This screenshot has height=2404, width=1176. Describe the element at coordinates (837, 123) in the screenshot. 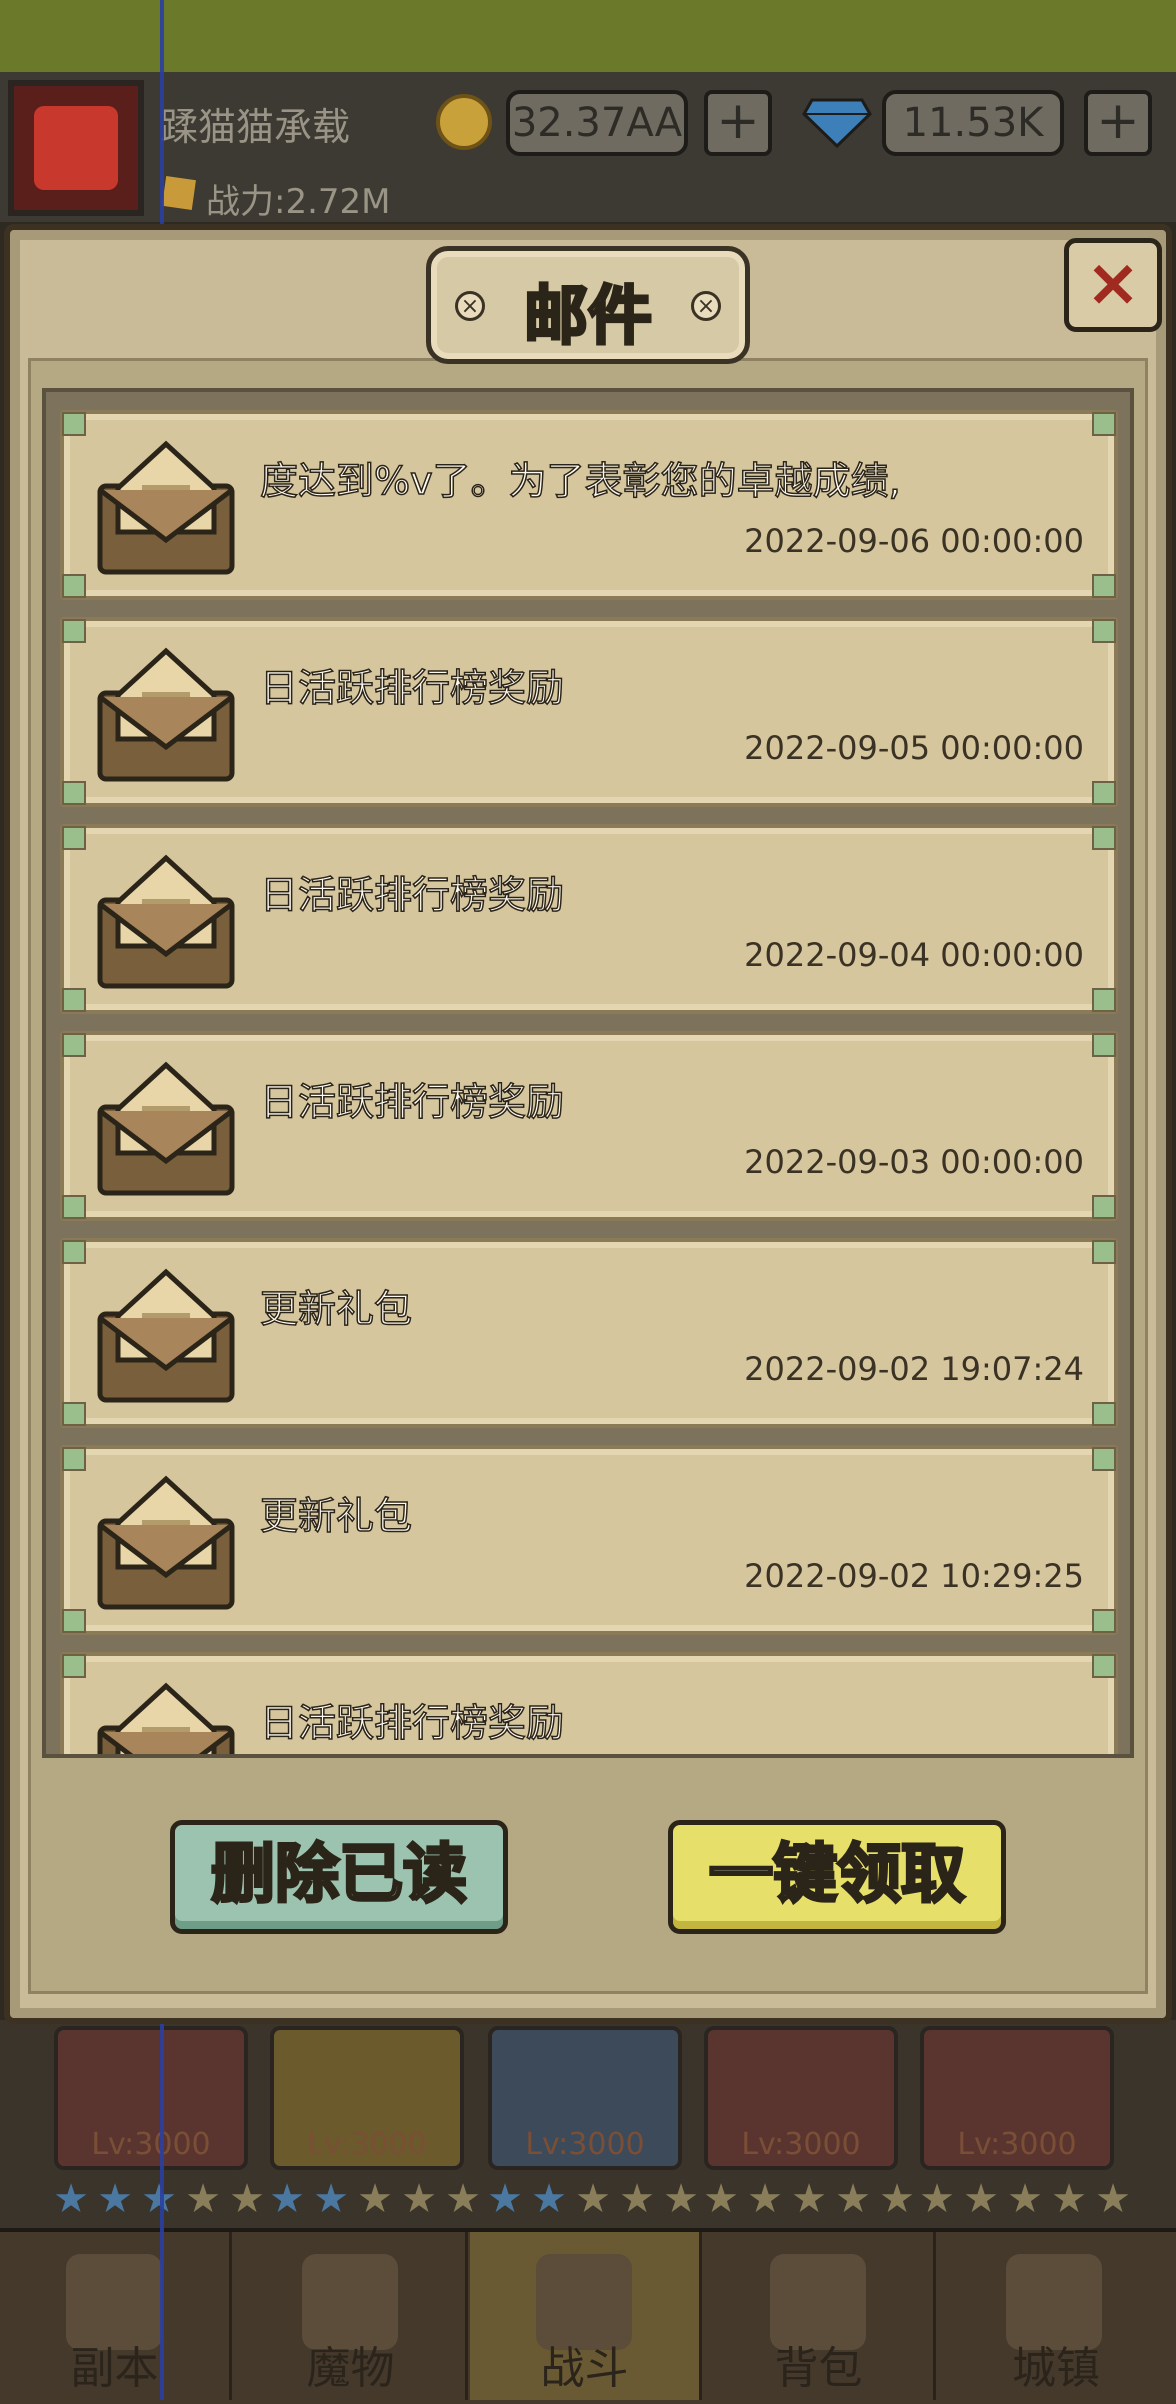

I see `gem-icon` at that location.